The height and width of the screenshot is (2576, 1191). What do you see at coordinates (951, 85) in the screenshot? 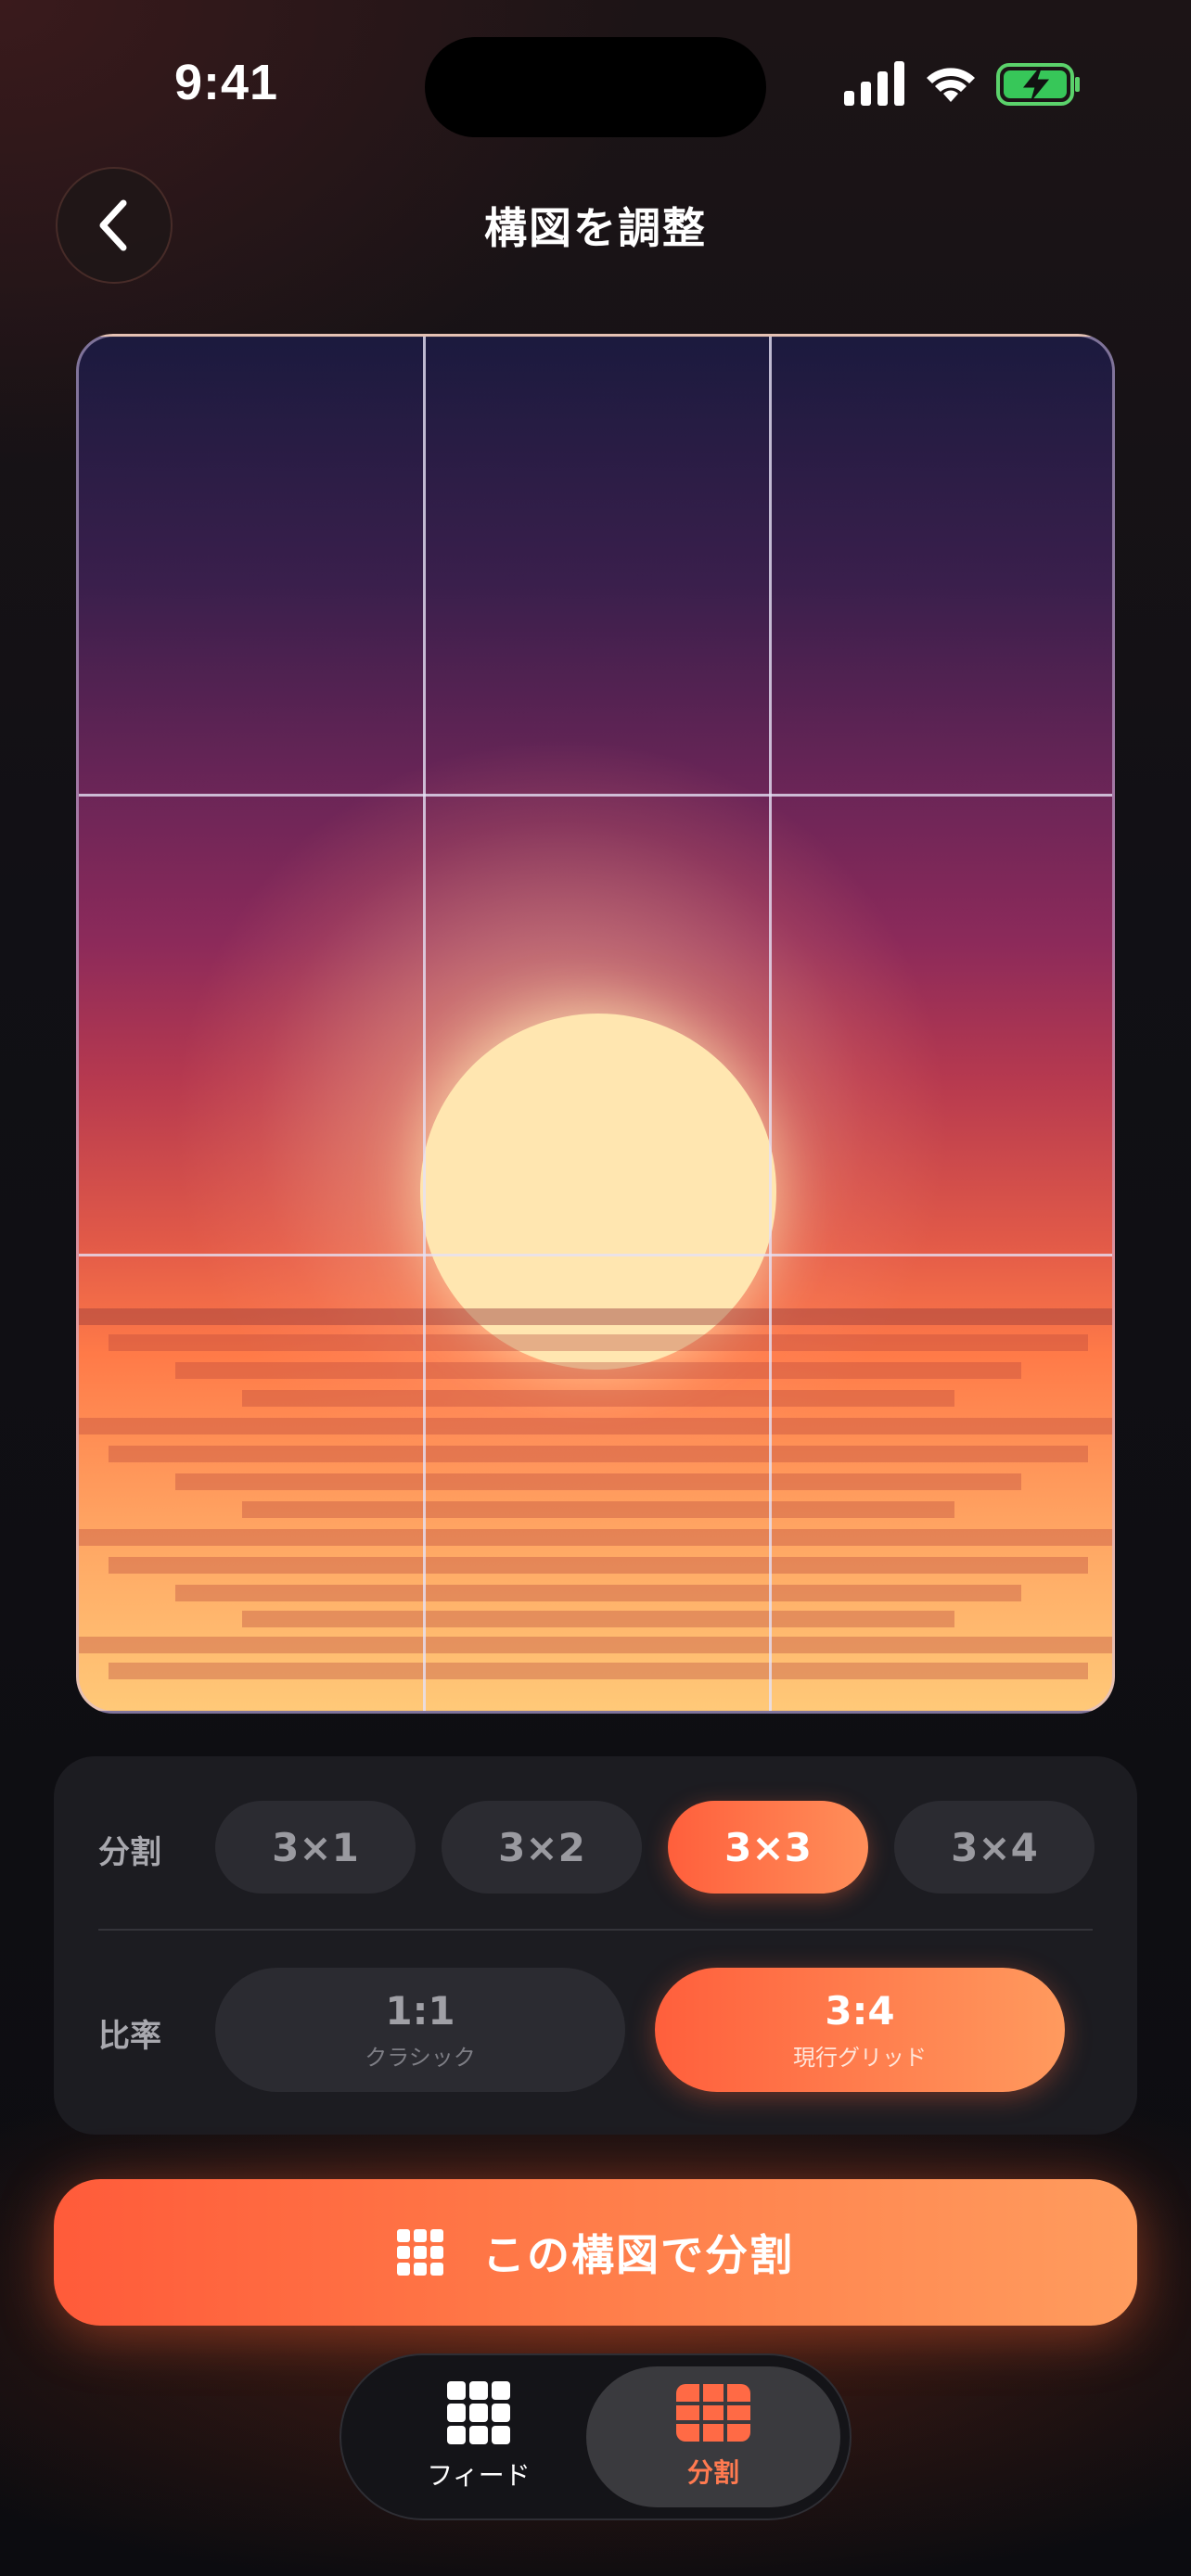
I see `wifi-icon` at bounding box center [951, 85].